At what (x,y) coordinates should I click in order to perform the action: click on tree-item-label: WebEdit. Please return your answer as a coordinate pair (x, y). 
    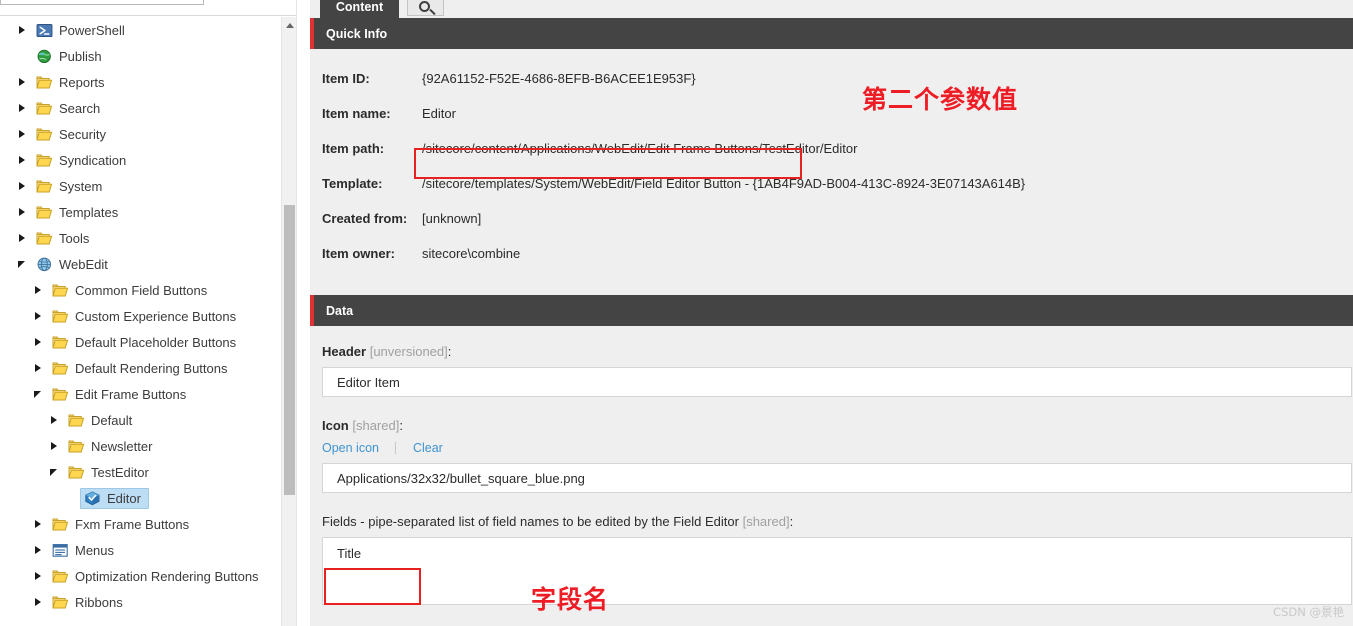
    Looking at the image, I should click on (83, 264).